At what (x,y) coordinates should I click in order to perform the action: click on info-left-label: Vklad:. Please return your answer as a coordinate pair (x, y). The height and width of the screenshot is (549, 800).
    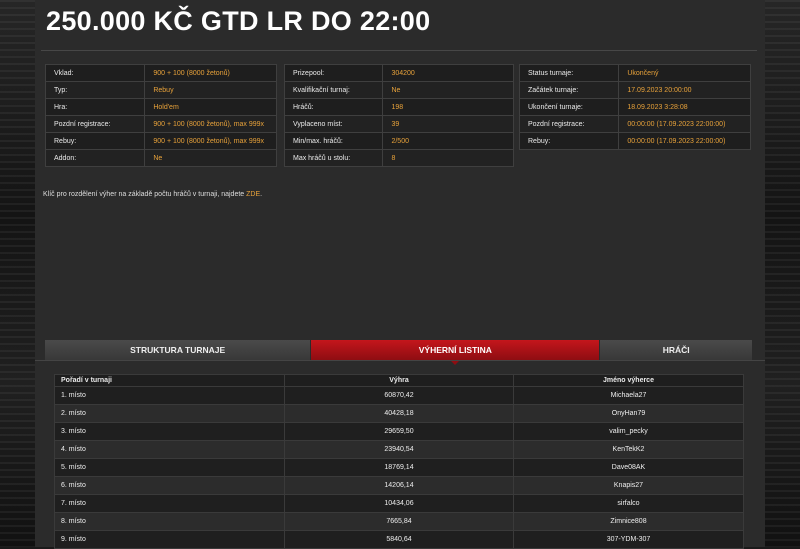
    Looking at the image, I should click on (95, 73).